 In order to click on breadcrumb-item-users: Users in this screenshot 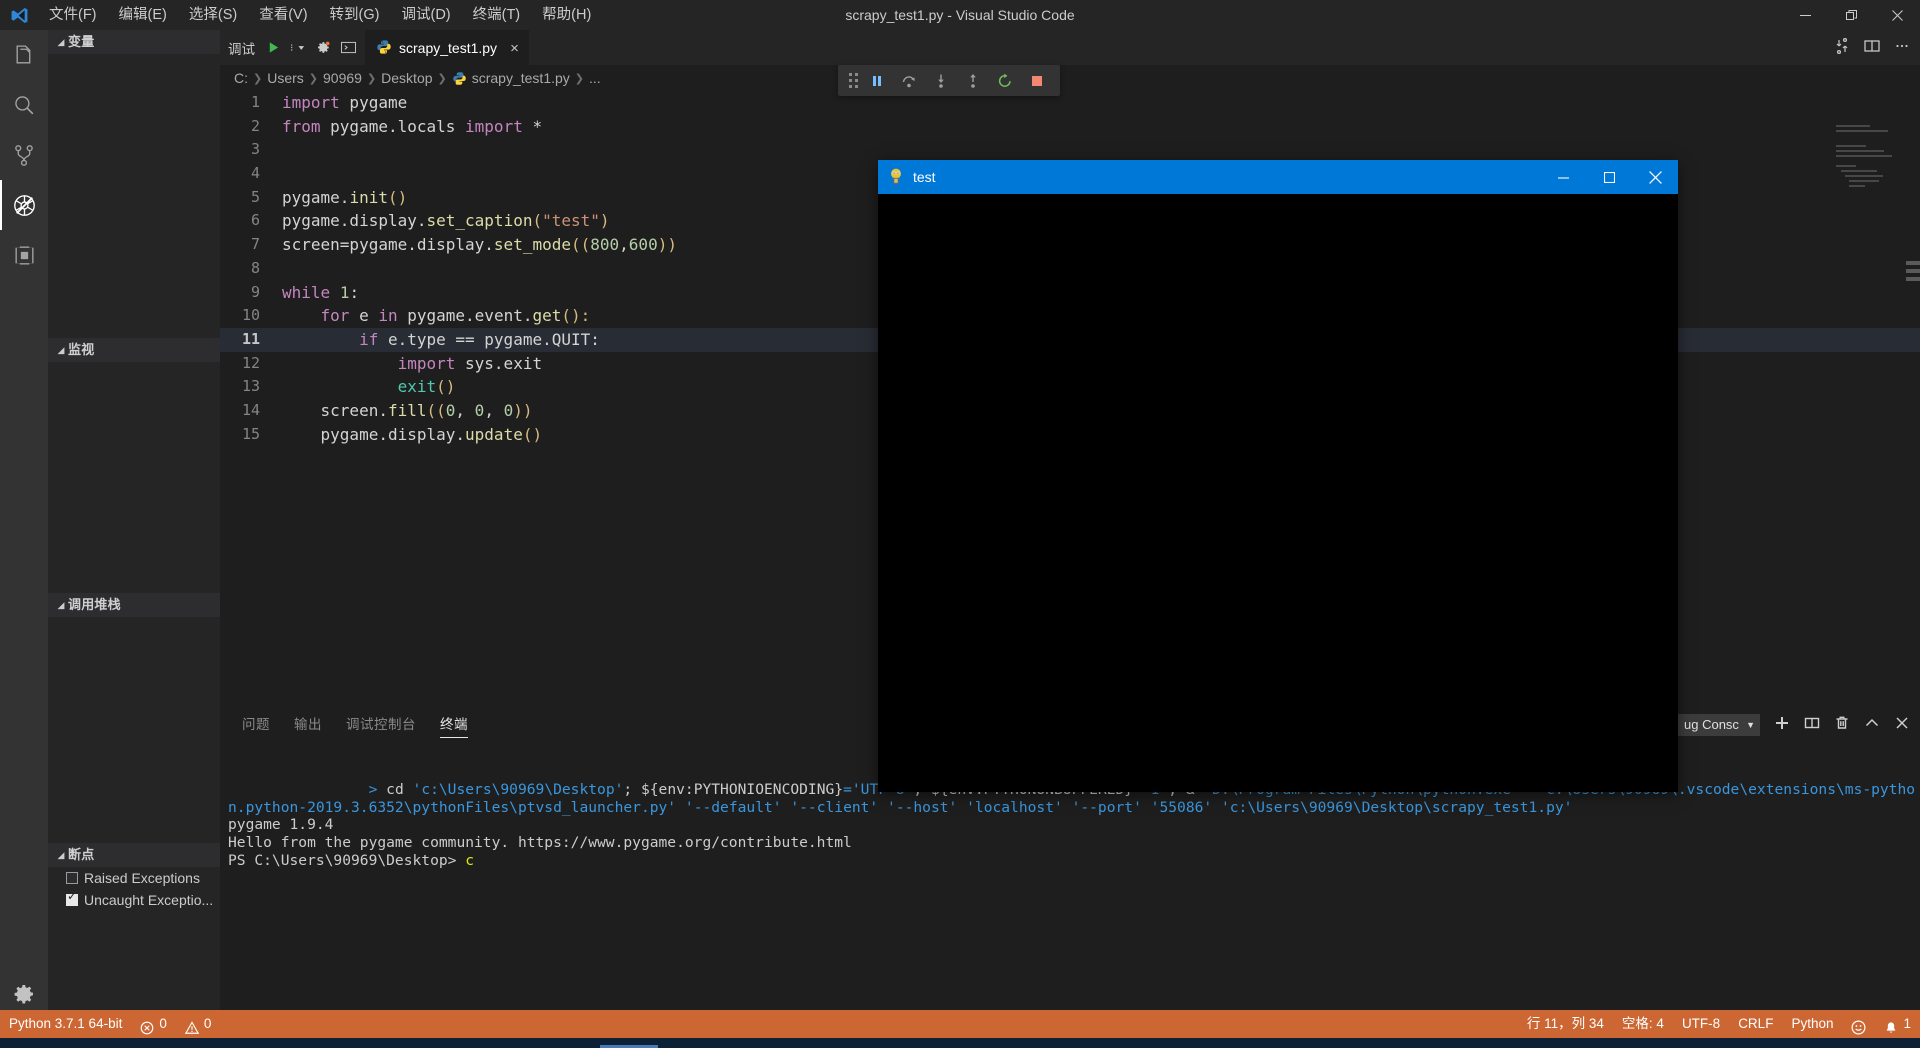, I will do `click(285, 78)`.